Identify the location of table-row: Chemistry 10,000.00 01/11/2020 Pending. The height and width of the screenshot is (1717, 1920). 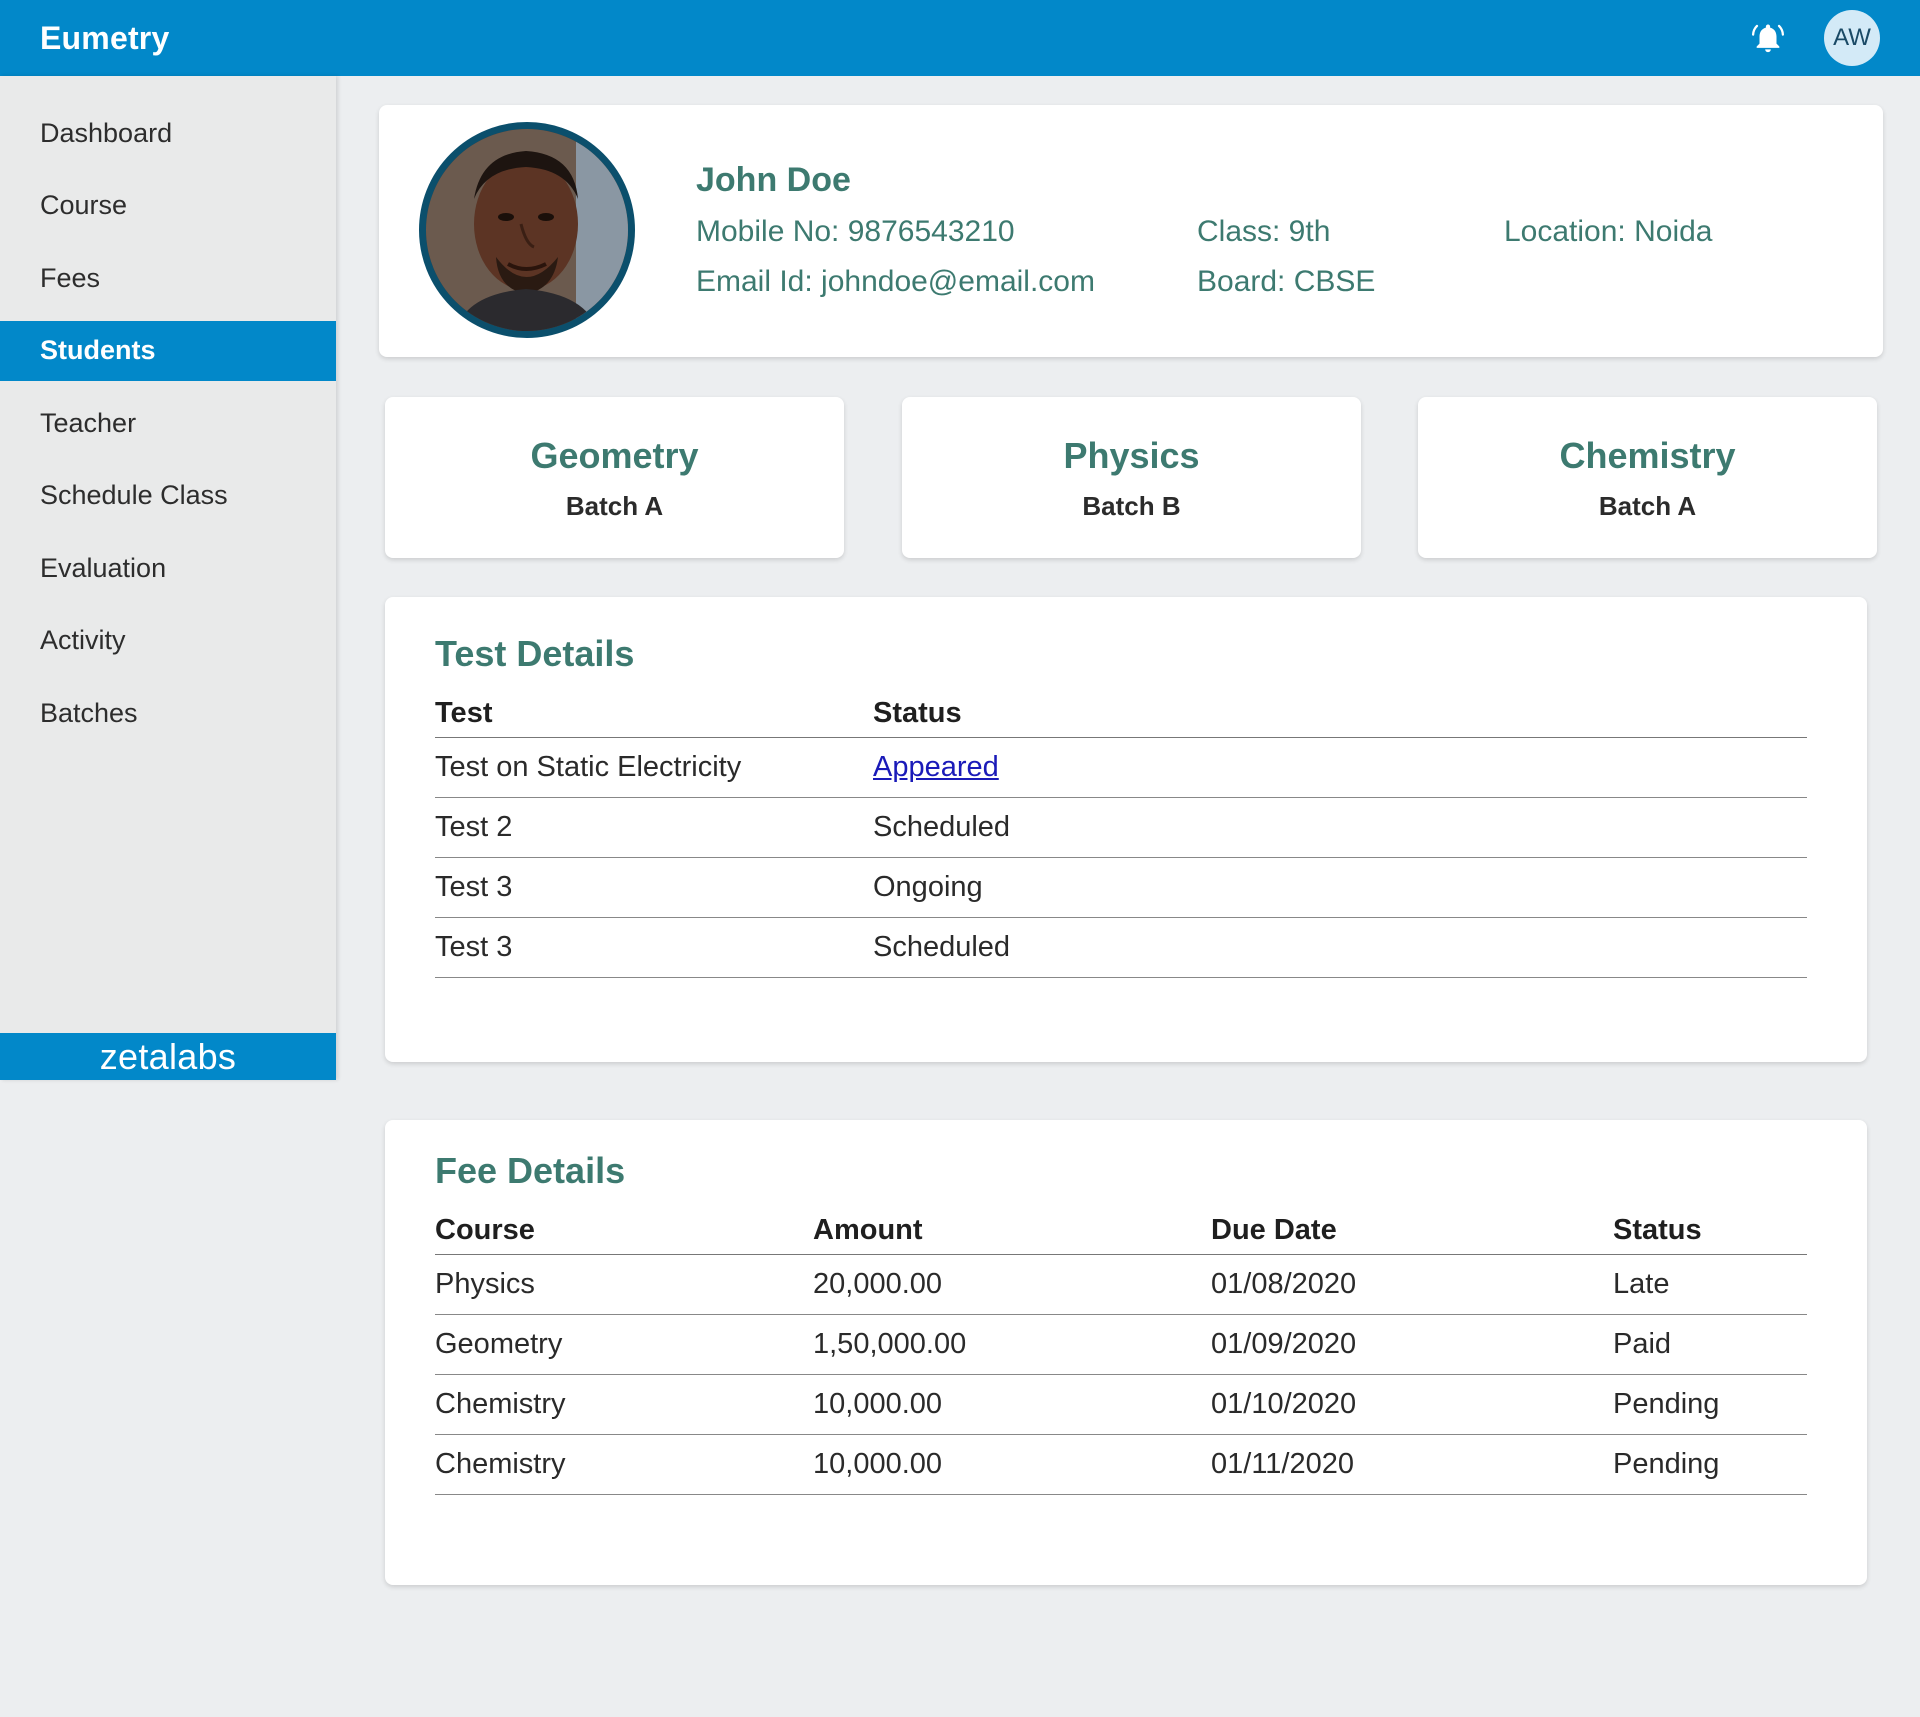
(1121, 1464).